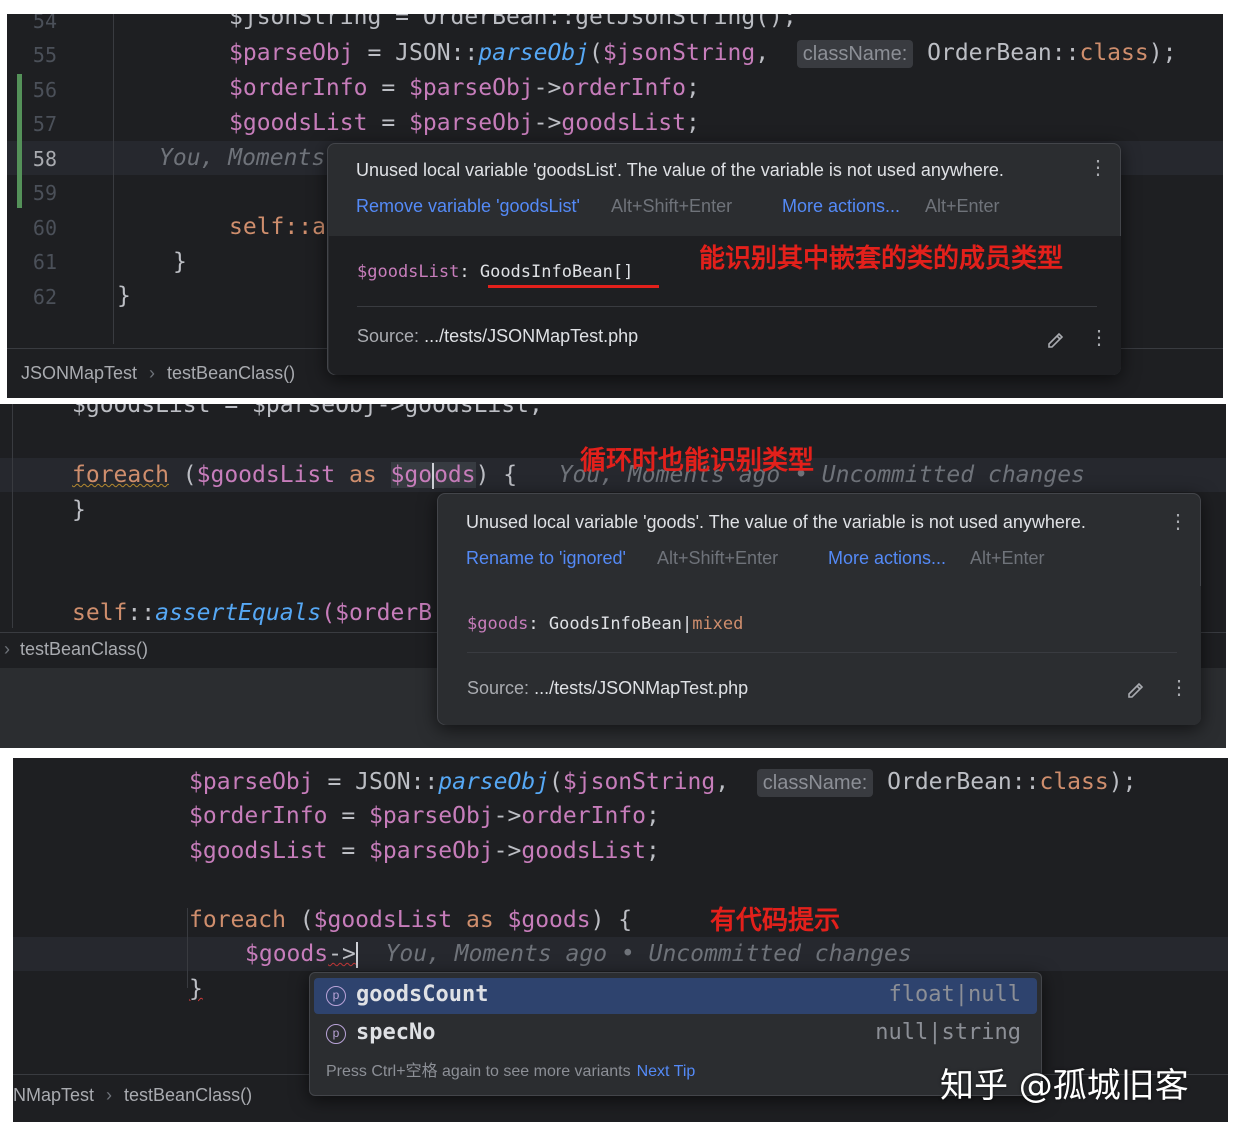 This screenshot has height=1133, width=1242. I want to click on annotation-text: 能识别其中嵌套的类的成员类型, so click(881, 256).